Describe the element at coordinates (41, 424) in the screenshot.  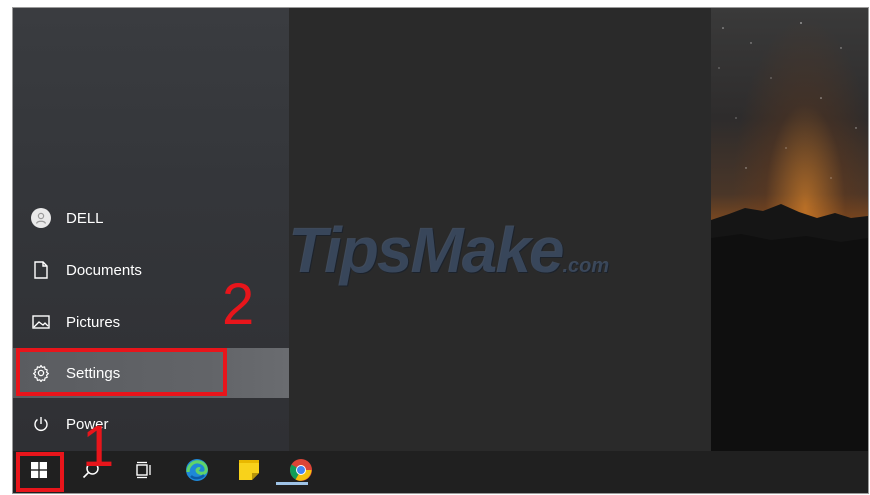
I see `power-icon` at that location.